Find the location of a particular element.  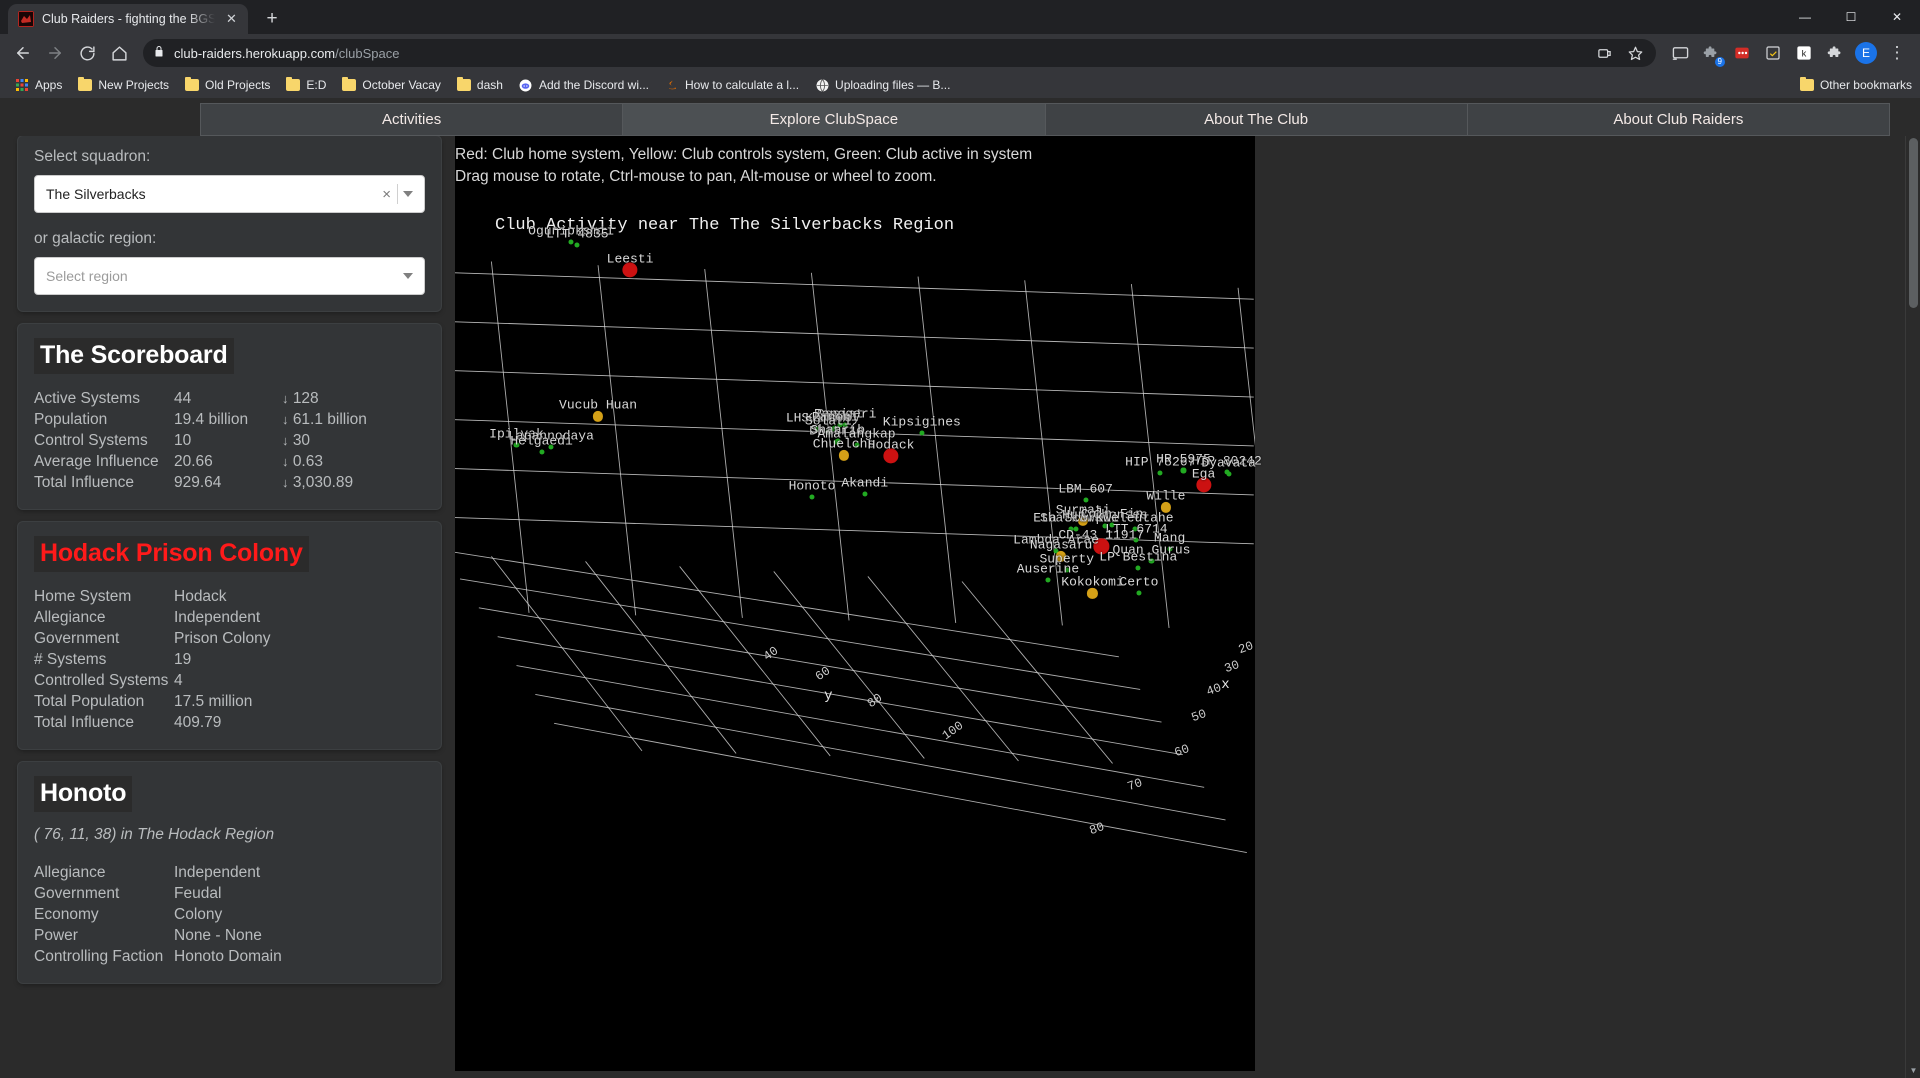

region-select: Select region is located at coordinates (229, 276).